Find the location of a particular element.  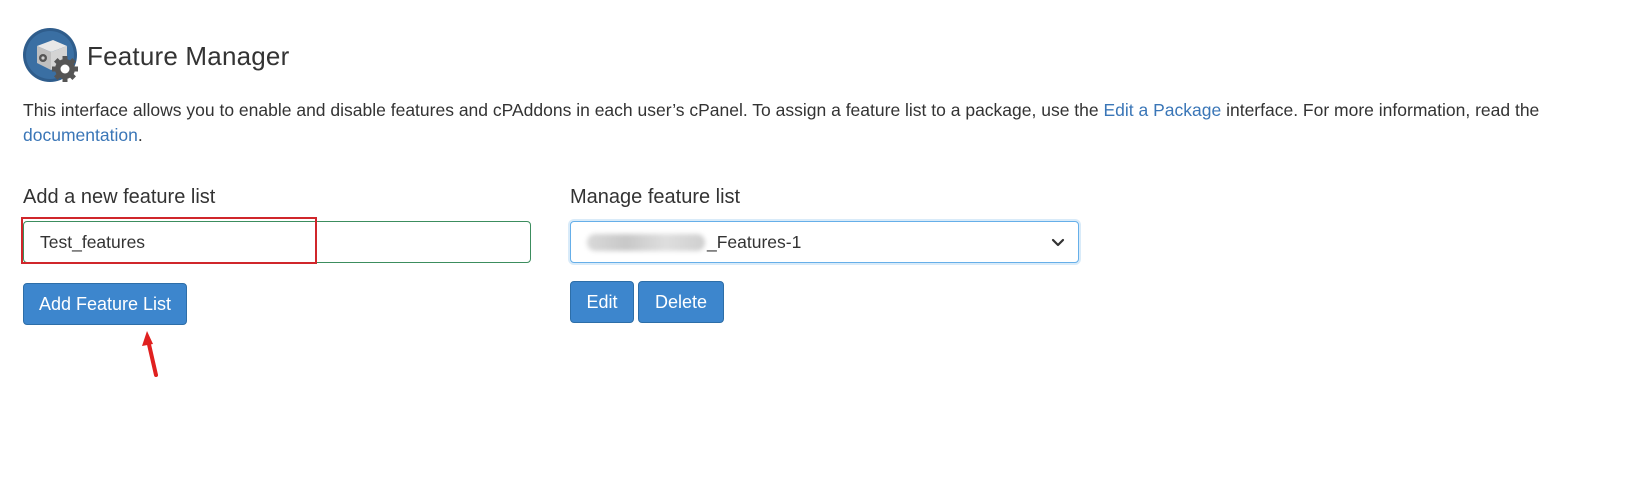

add-feature-list-label: Add a new feature list is located at coordinates (119, 197).